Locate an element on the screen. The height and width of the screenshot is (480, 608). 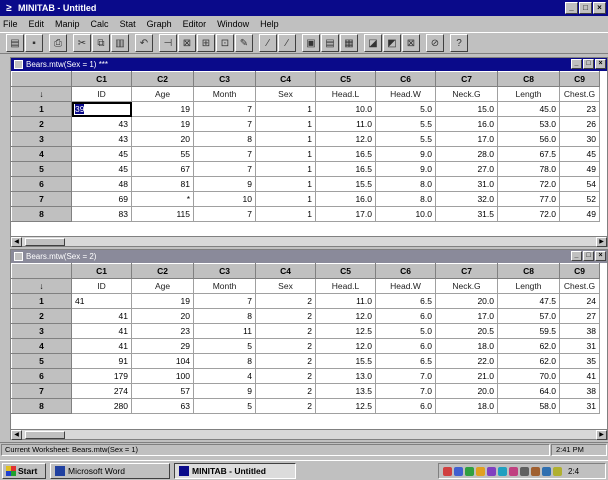
data-cell: 63 is located at coordinates (162, 406).